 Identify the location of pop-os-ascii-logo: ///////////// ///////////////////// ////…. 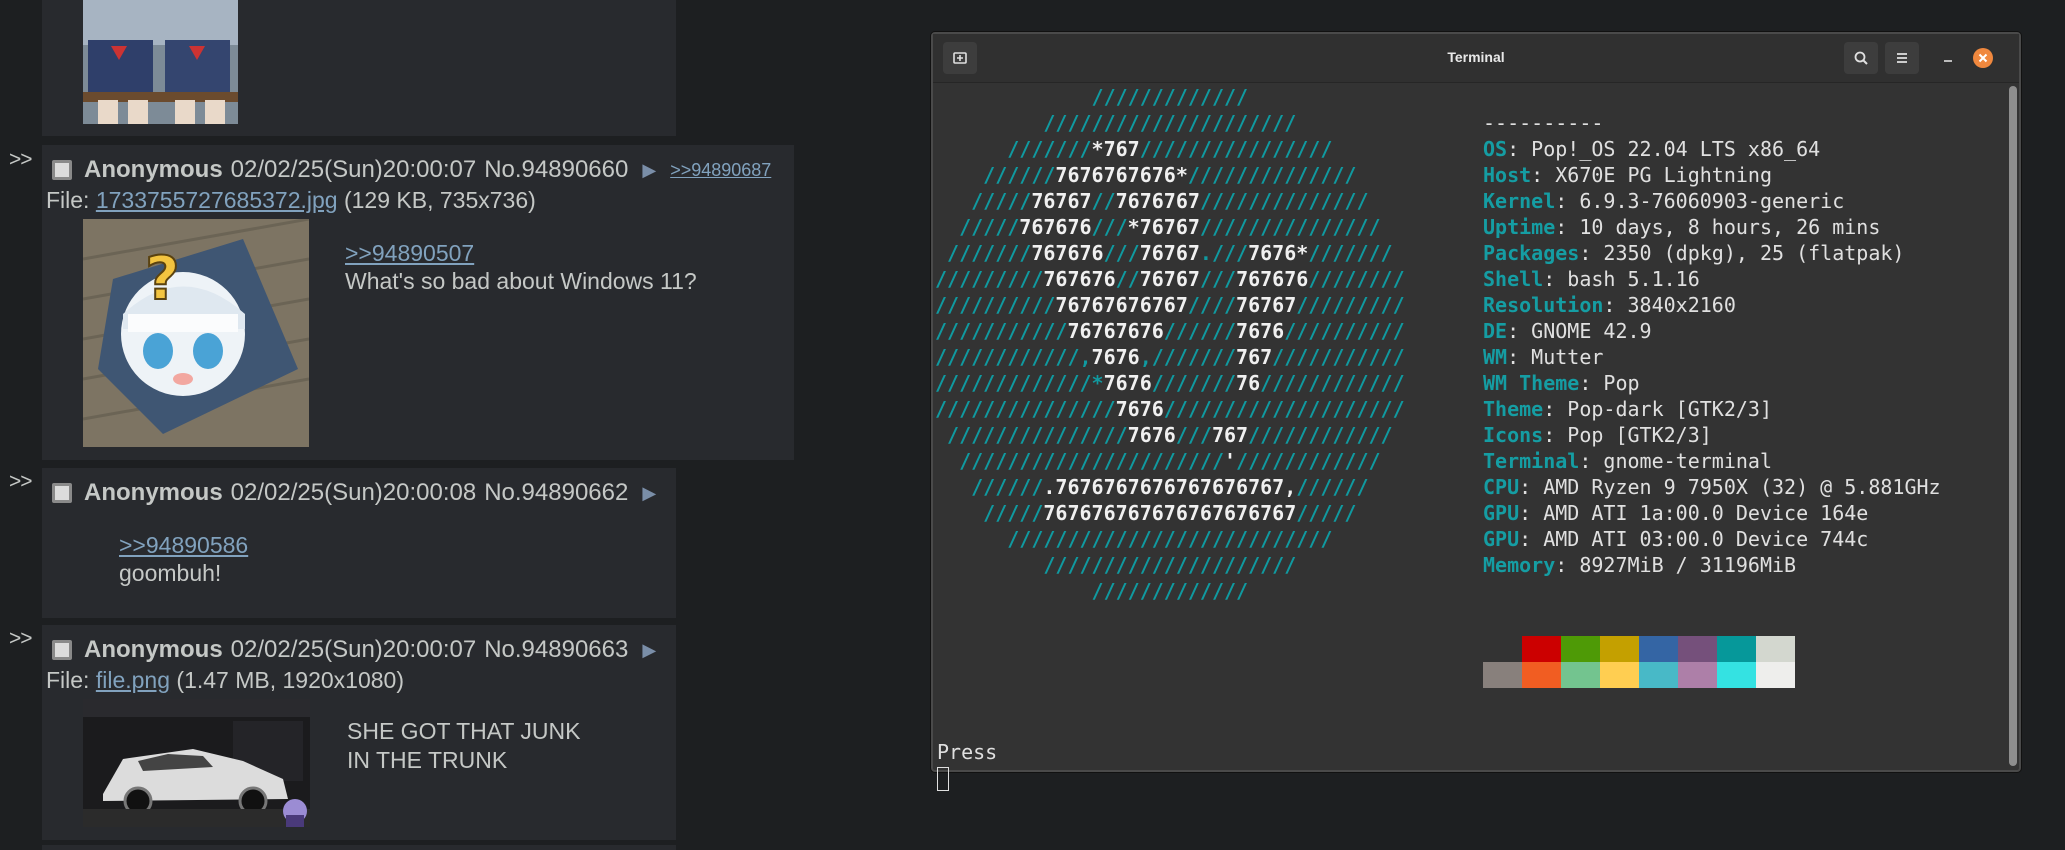
(1170, 344).